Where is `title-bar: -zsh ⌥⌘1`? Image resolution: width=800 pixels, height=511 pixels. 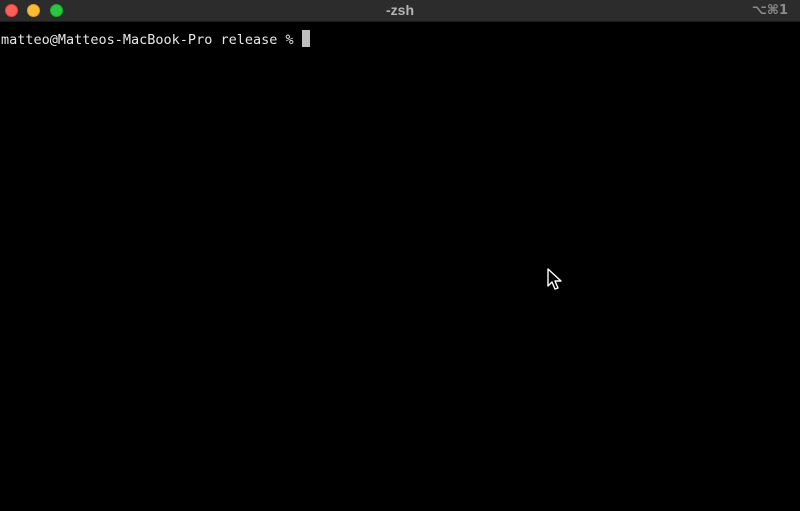
title-bar: -zsh ⌥⌘1 is located at coordinates (400, 11).